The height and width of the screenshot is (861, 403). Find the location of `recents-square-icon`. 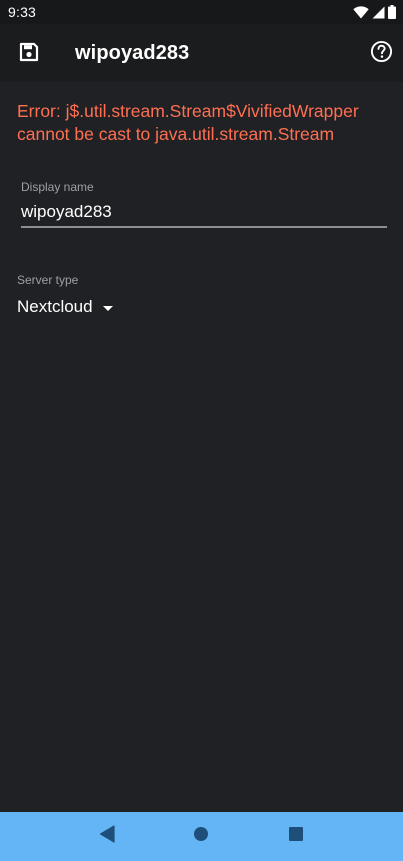

recents-square-icon is located at coordinates (296, 836).